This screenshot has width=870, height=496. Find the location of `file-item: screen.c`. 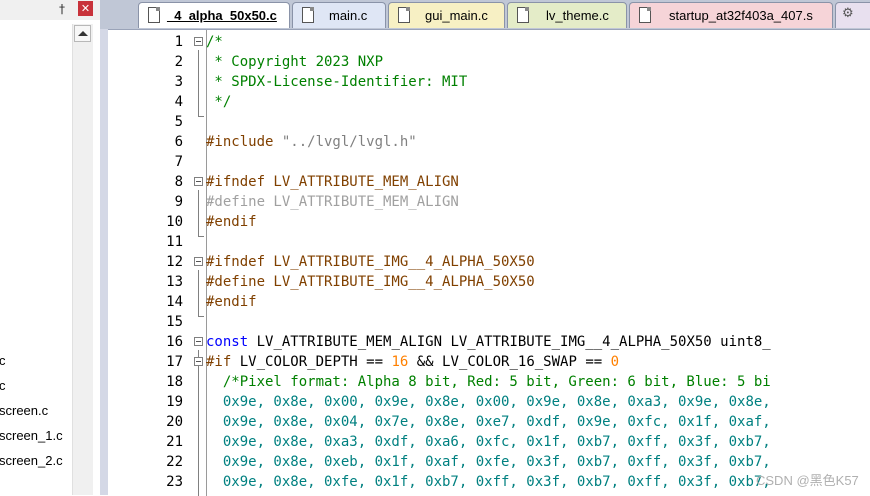

file-item: screen.c is located at coordinates (24, 411).